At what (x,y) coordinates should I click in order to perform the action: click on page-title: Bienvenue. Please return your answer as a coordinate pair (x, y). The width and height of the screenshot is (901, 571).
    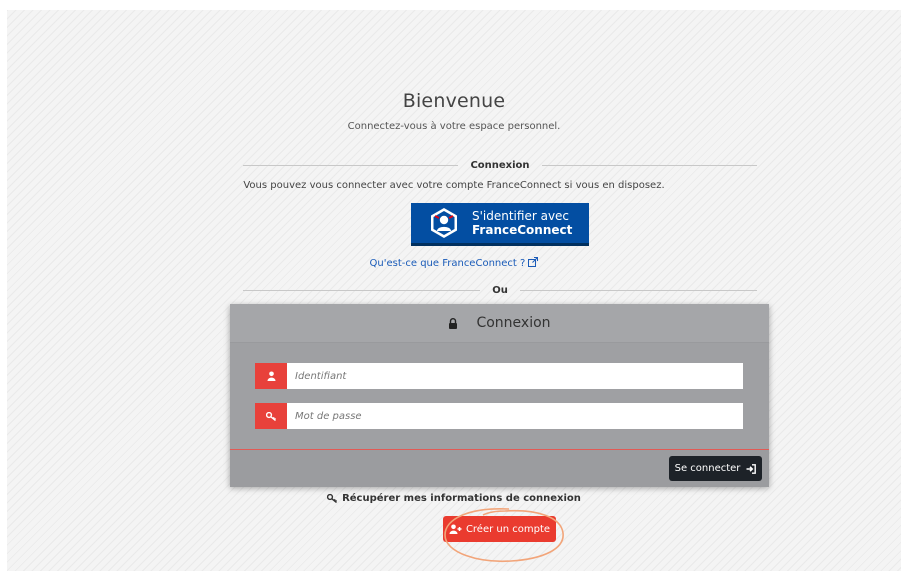
    Looking at the image, I should click on (454, 101).